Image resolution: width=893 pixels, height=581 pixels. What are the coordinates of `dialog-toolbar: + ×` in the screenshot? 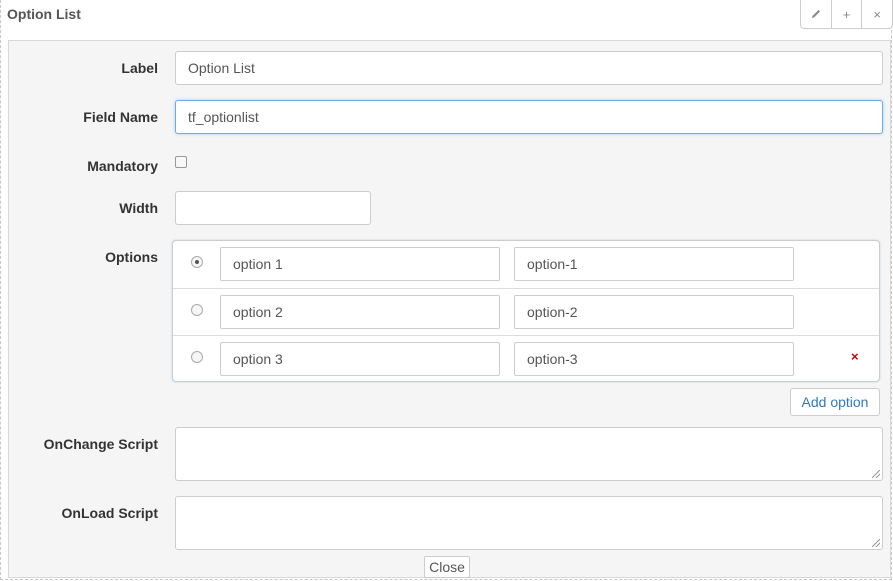 It's located at (846, 14).